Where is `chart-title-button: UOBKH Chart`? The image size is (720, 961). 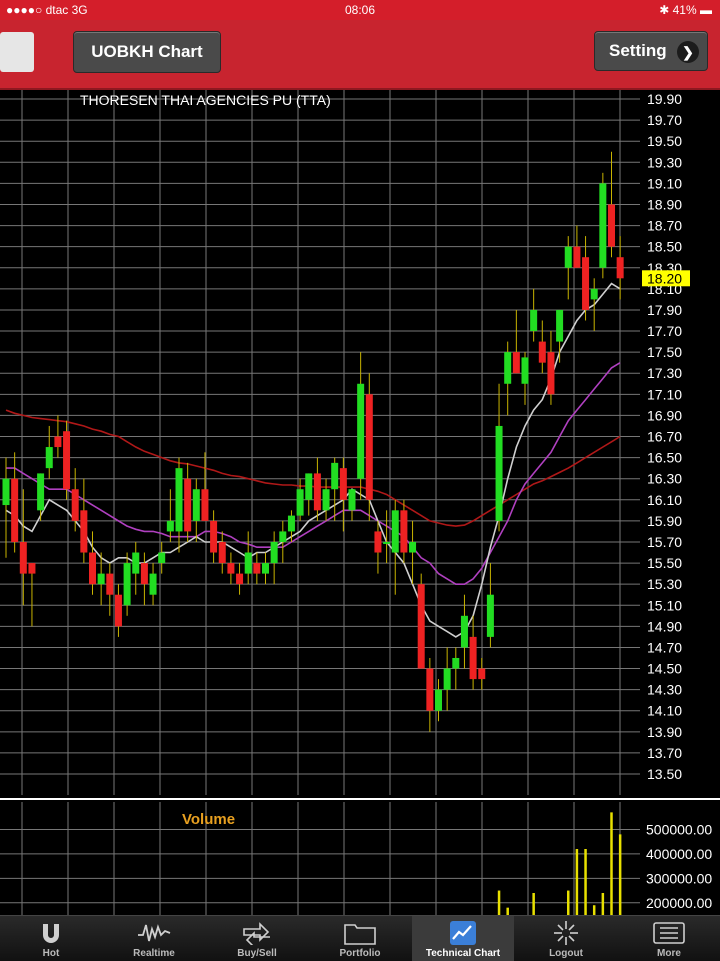 chart-title-button: UOBKH Chart is located at coordinates (147, 52).